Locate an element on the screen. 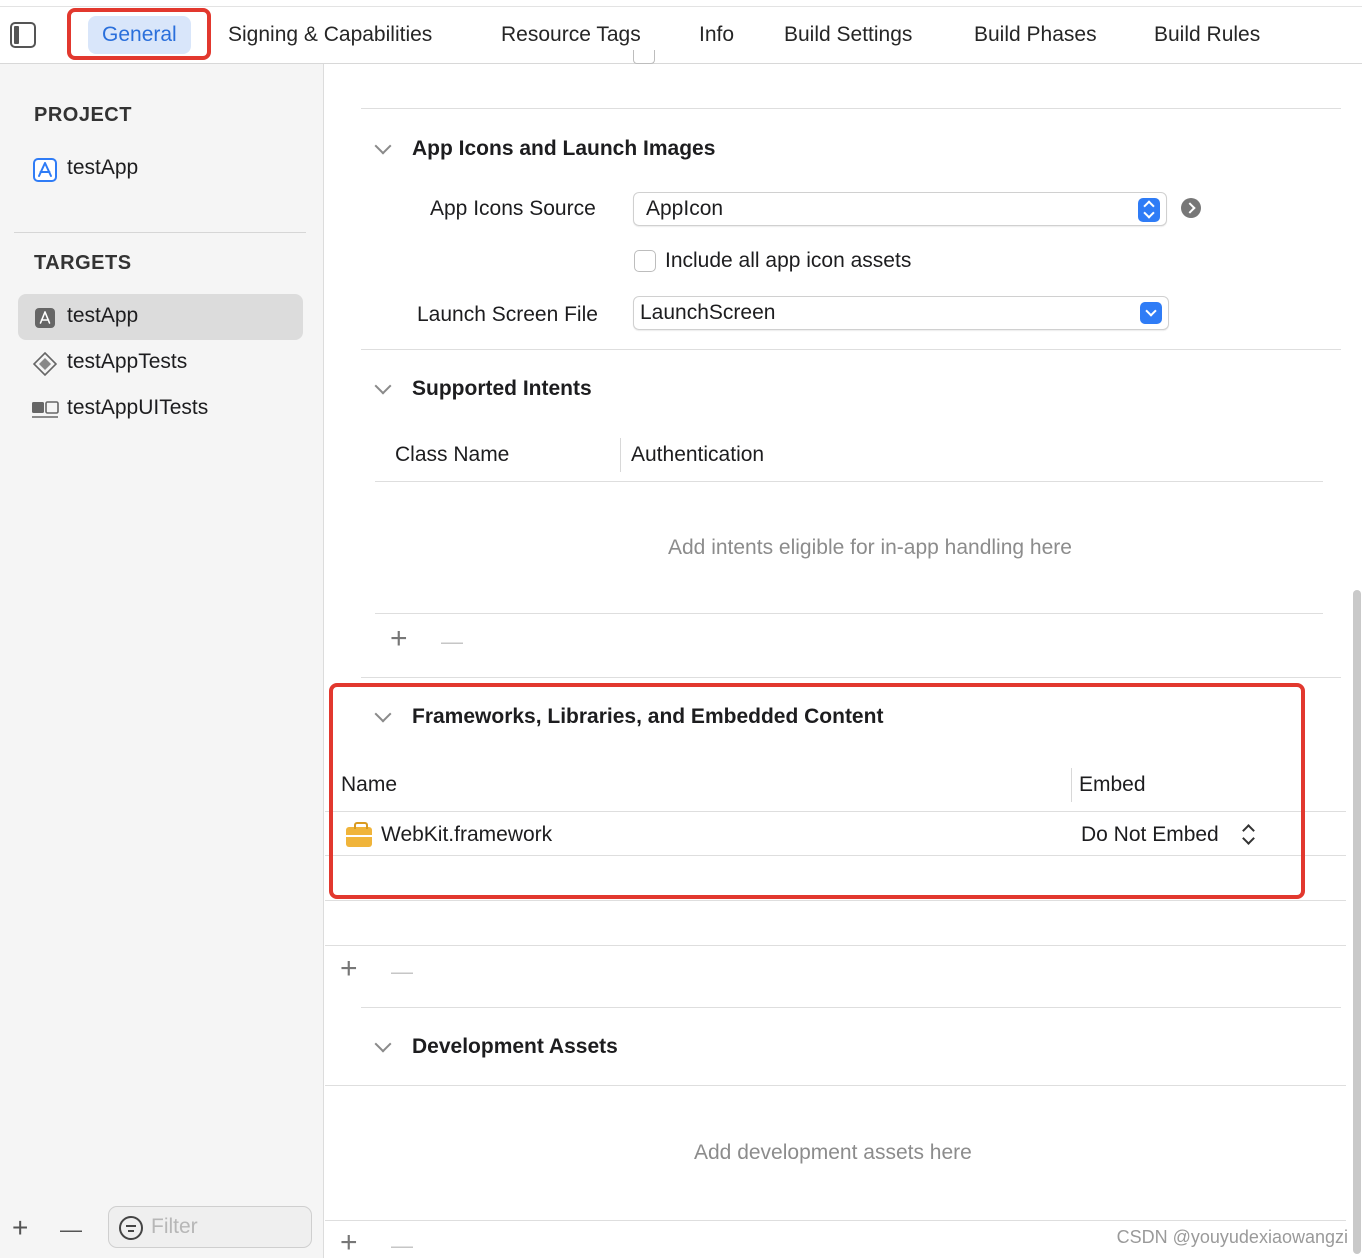 Image resolution: width=1362 pixels, height=1258 pixels. sidebar-item-target-testapp: testApp is located at coordinates (160, 317).